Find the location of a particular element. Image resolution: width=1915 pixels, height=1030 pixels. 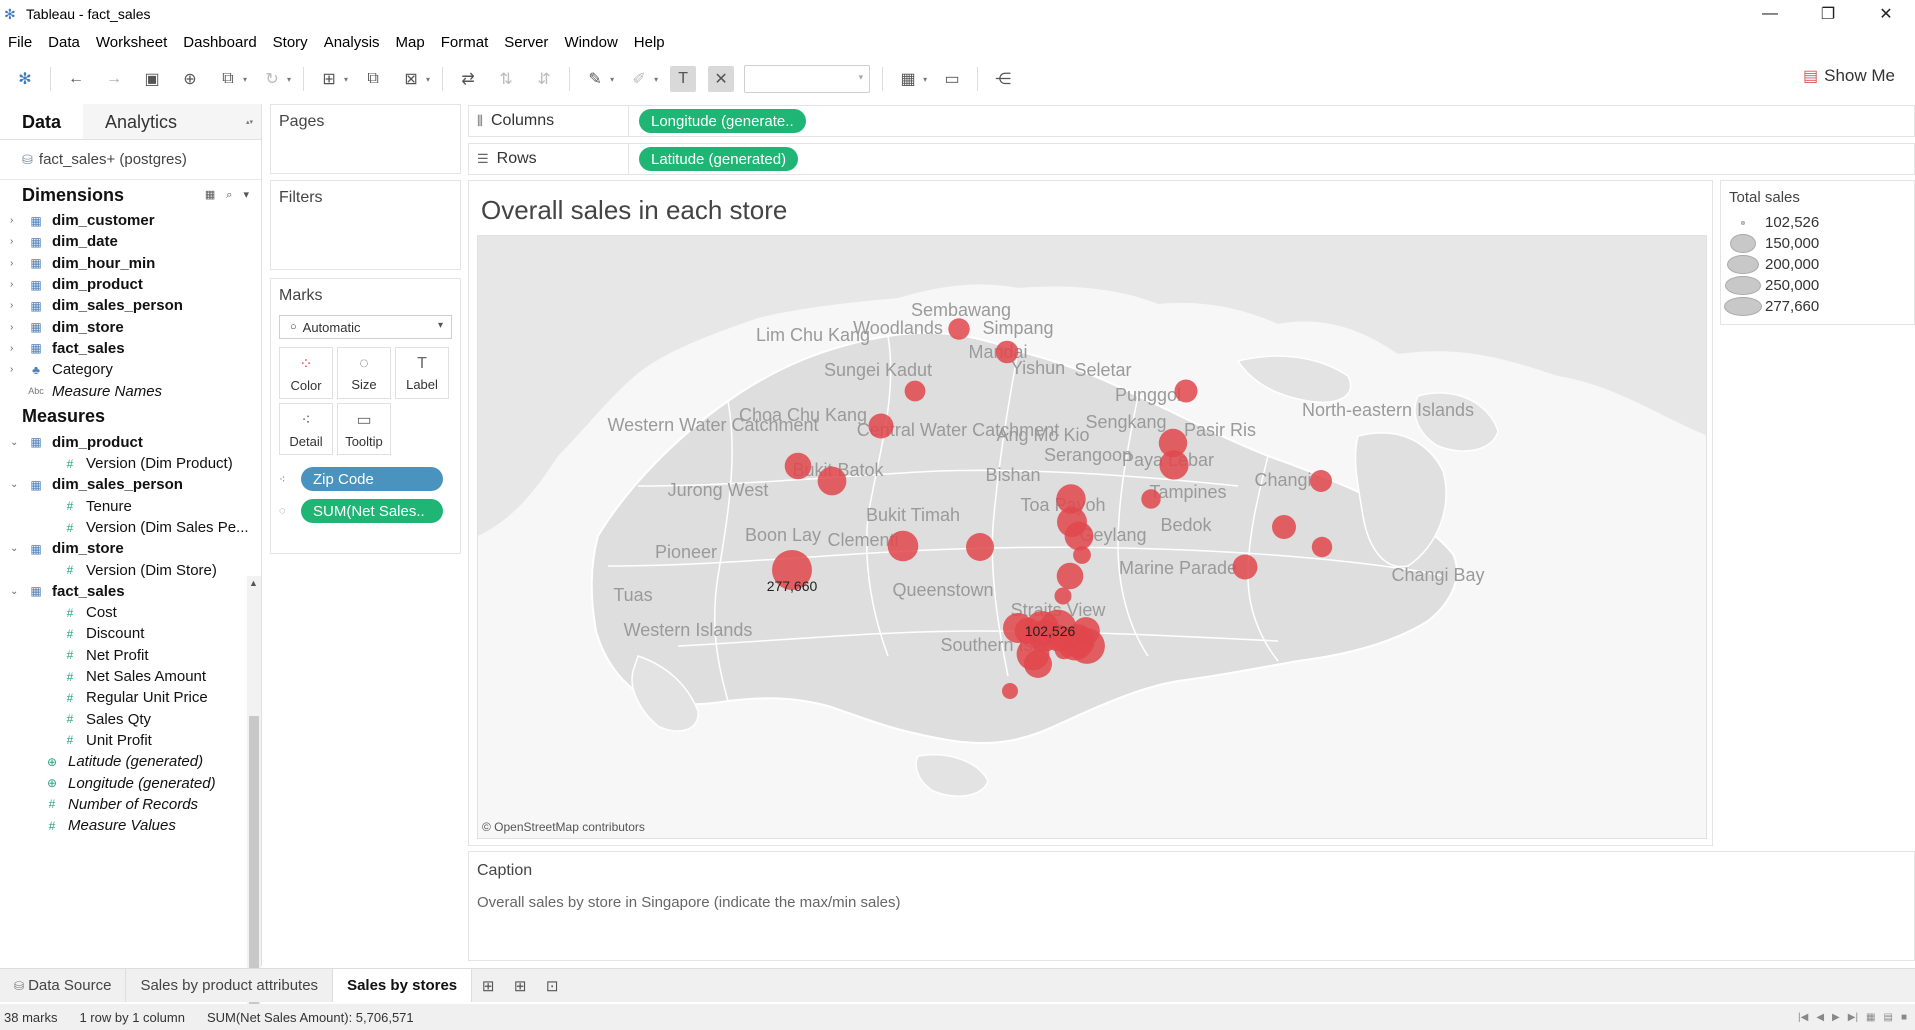

measure-field: # Version (Dim Product) is located at coordinates (130, 463).